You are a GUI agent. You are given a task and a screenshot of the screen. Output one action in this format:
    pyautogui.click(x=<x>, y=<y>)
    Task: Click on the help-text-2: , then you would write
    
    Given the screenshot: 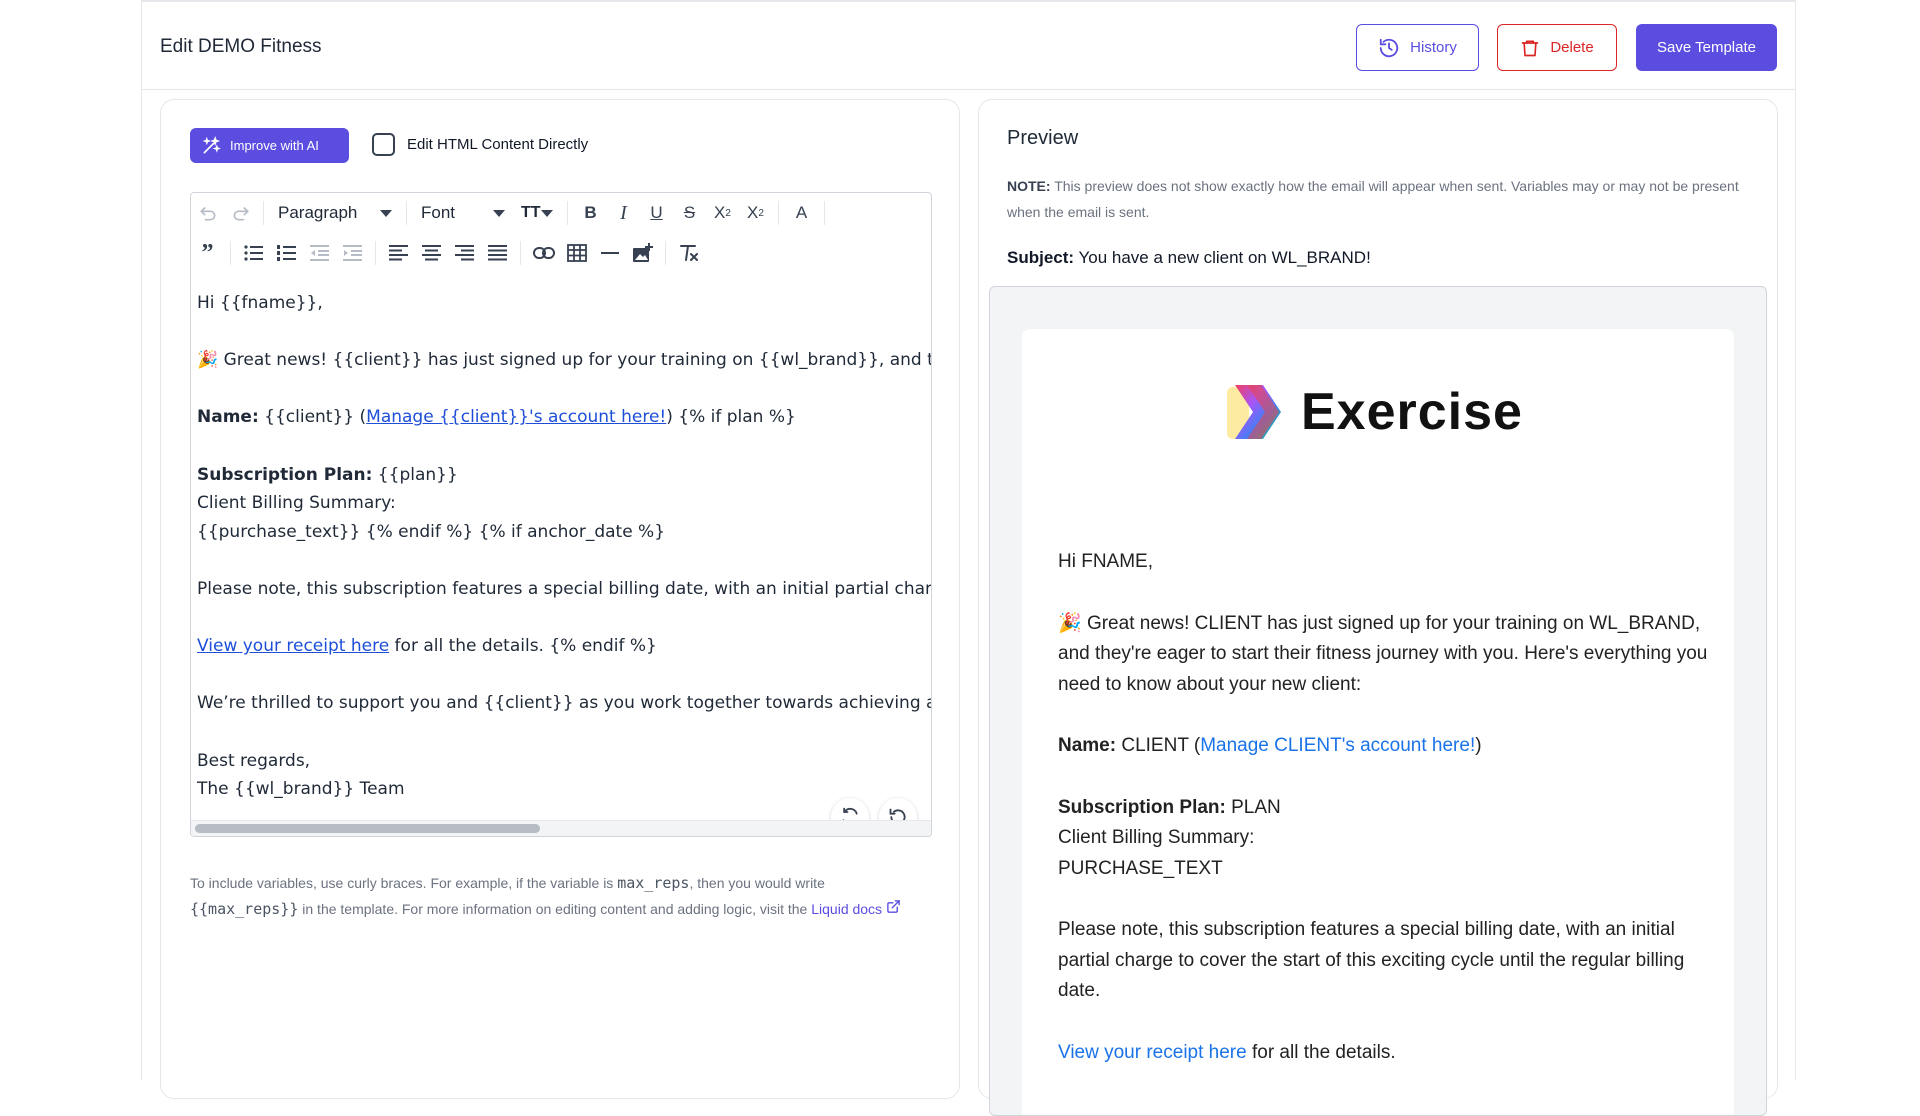 What is the action you would take?
    pyautogui.click(x=757, y=883)
    